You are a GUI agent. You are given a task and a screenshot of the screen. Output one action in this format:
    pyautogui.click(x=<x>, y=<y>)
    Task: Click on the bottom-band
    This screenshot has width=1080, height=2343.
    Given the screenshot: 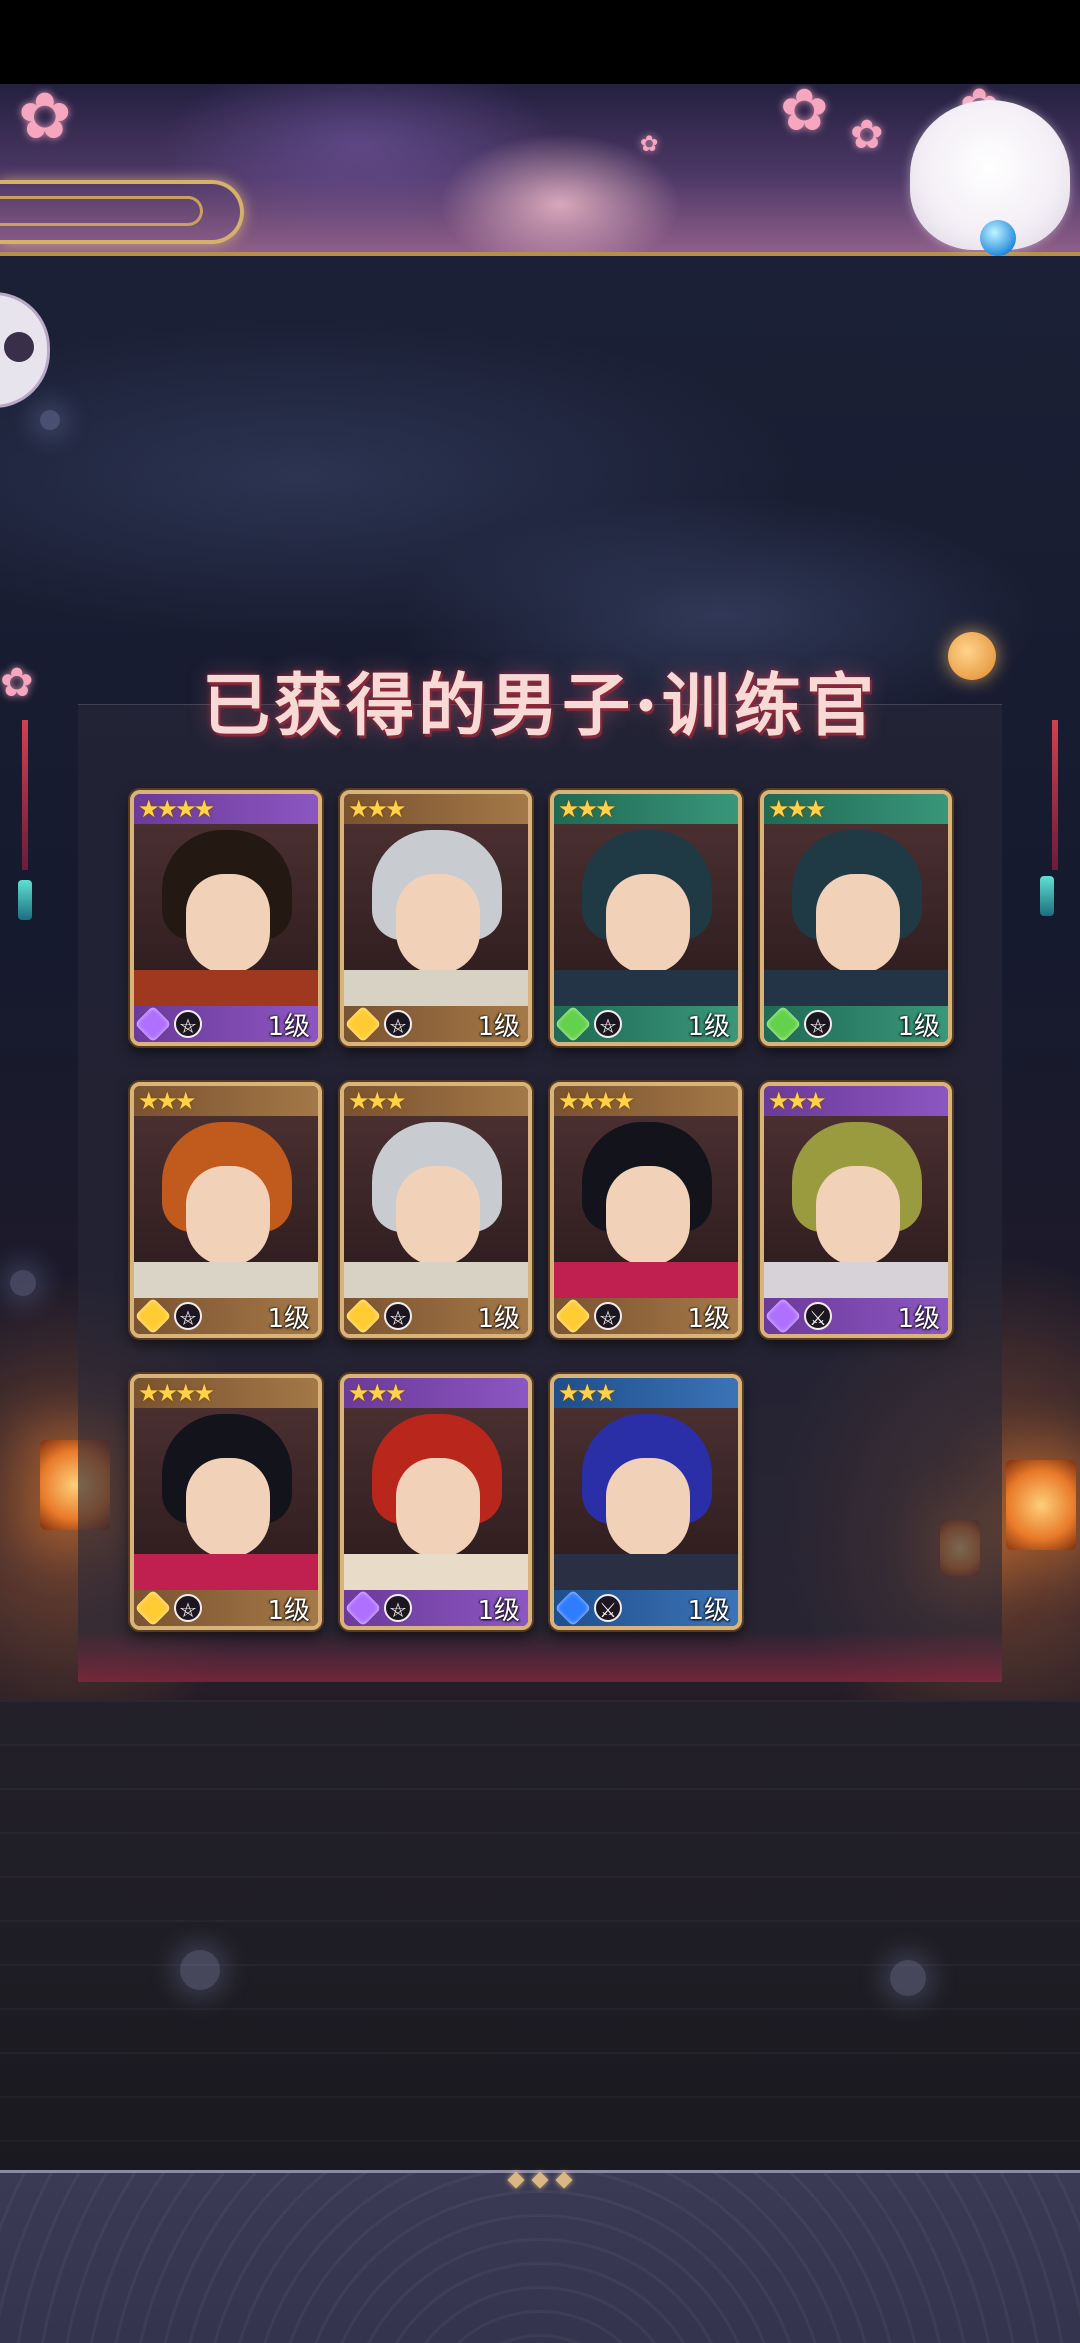 What is the action you would take?
    pyautogui.click(x=540, y=2256)
    